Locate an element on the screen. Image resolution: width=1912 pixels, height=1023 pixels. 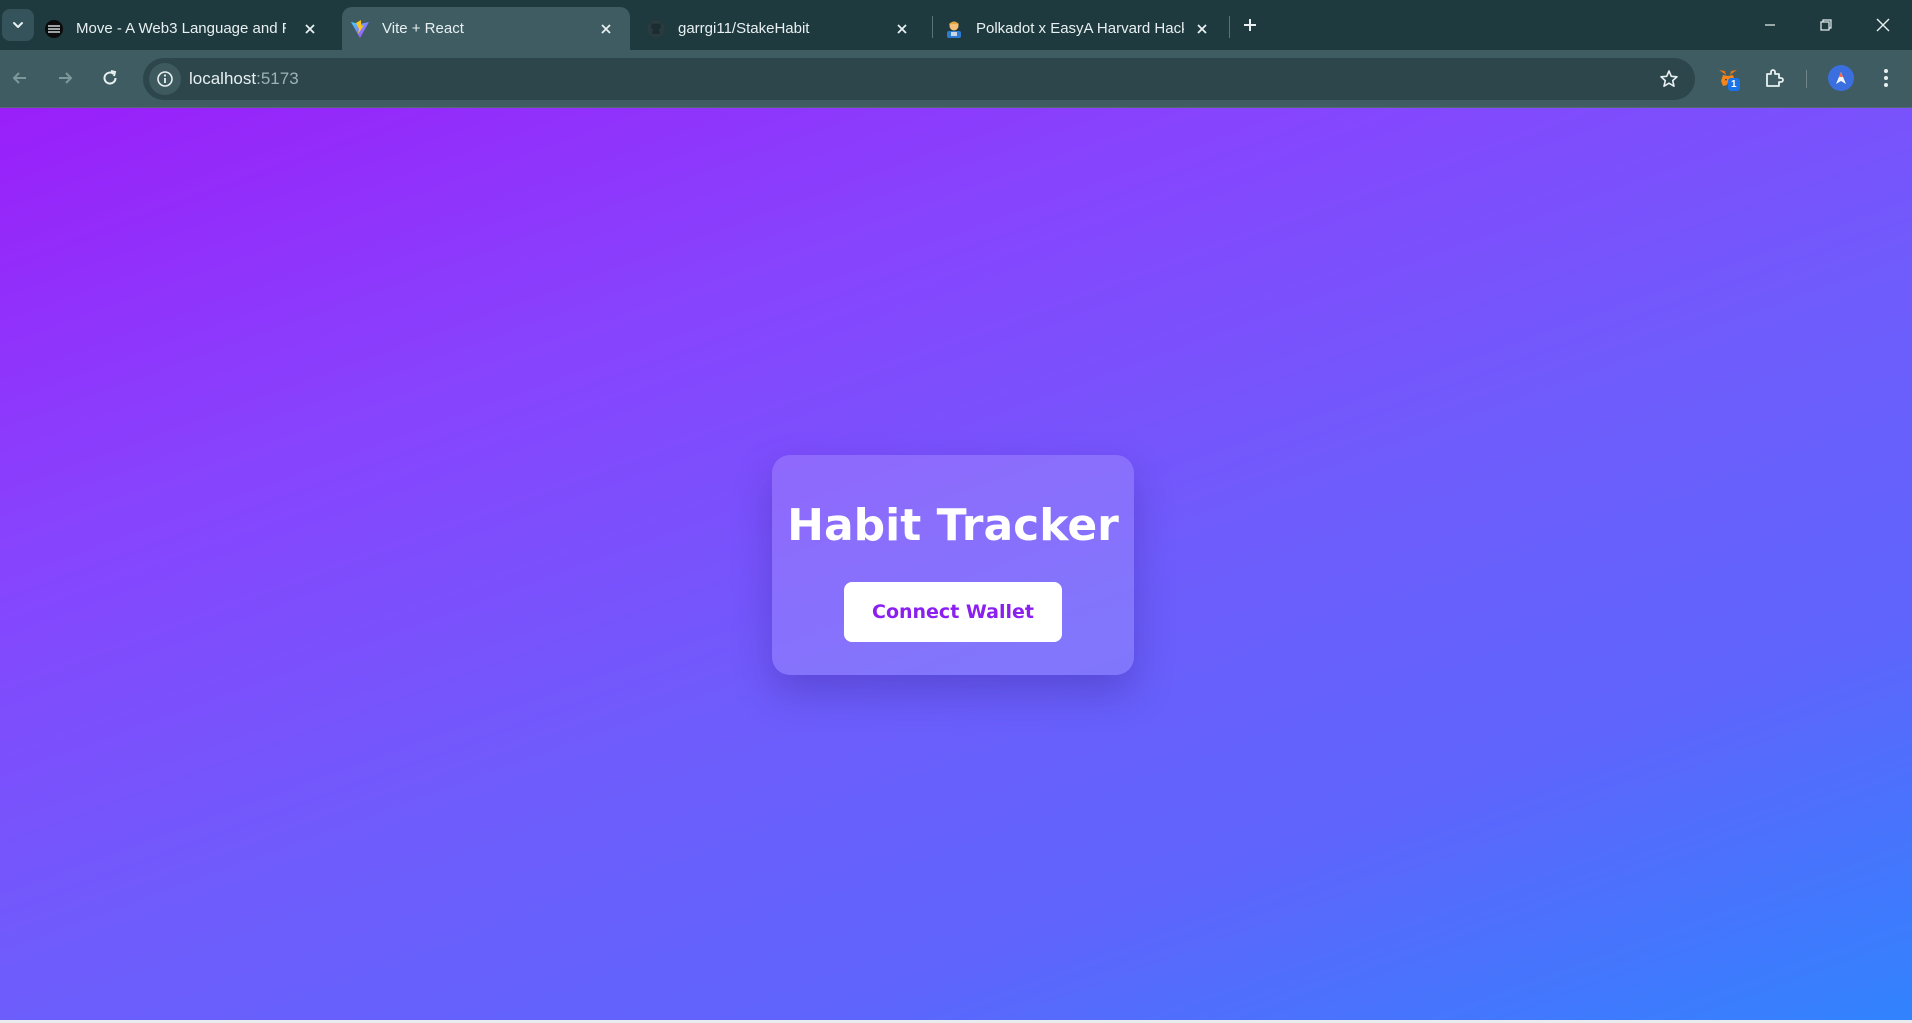
star-icon is located at coordinates (1669, 78).